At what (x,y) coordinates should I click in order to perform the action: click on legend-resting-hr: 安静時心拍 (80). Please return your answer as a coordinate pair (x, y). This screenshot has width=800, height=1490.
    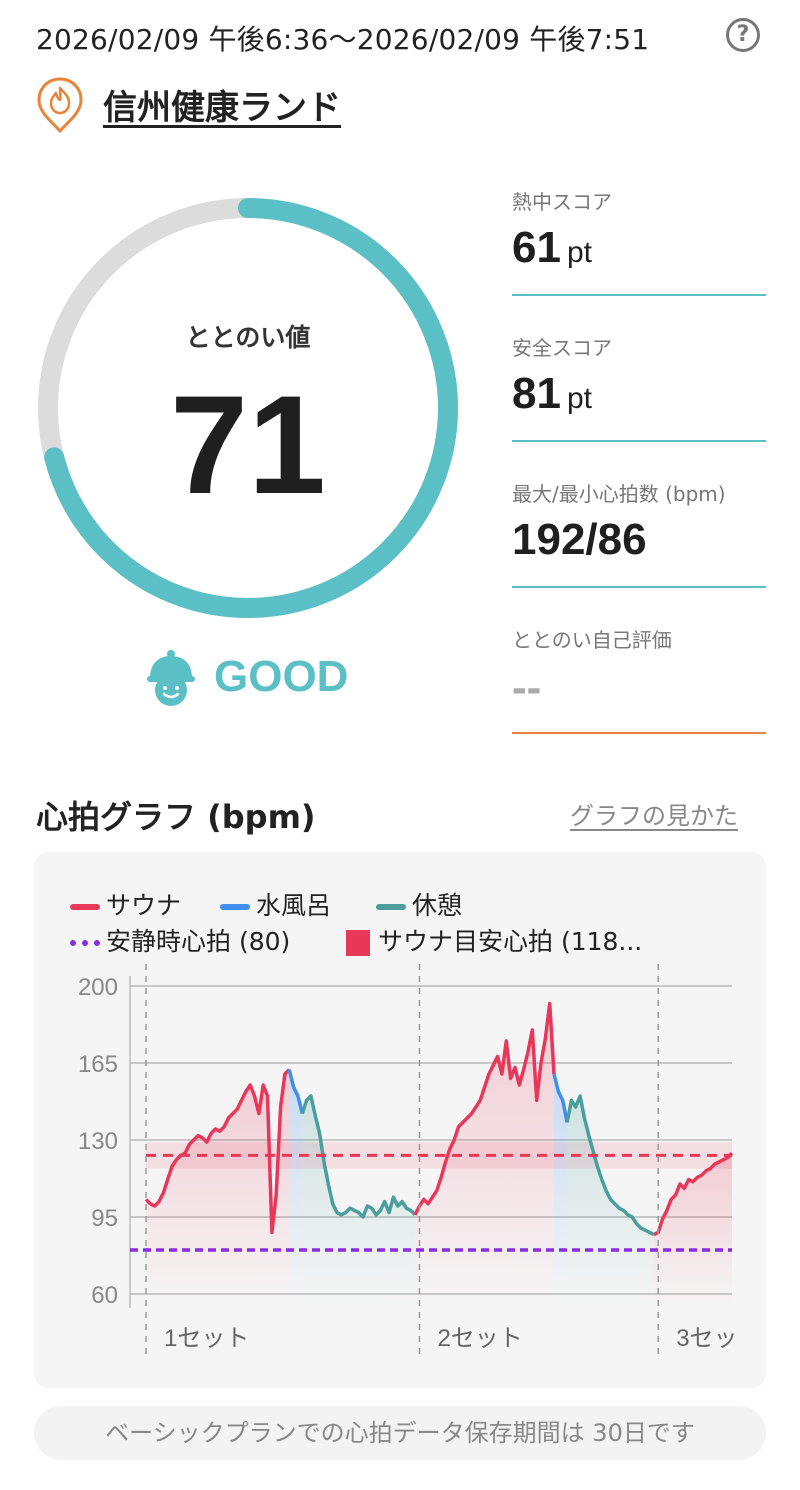
    Looking at the image, I should click on (180, 940).